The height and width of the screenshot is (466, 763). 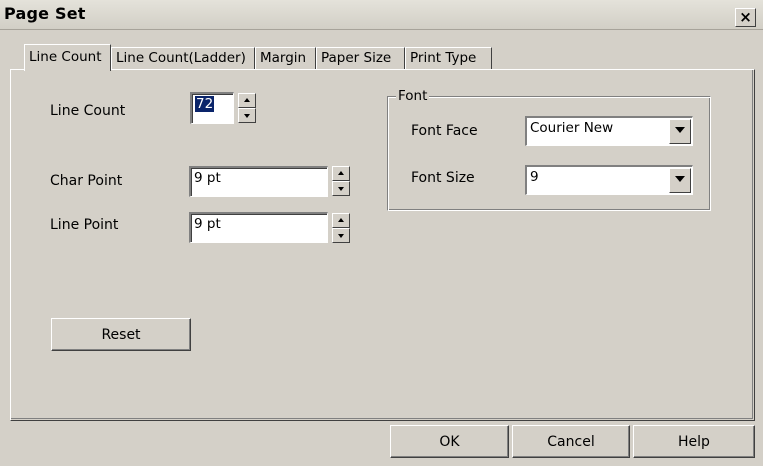 I want to click on char-point-spin-down, so click(x=341, y=188).